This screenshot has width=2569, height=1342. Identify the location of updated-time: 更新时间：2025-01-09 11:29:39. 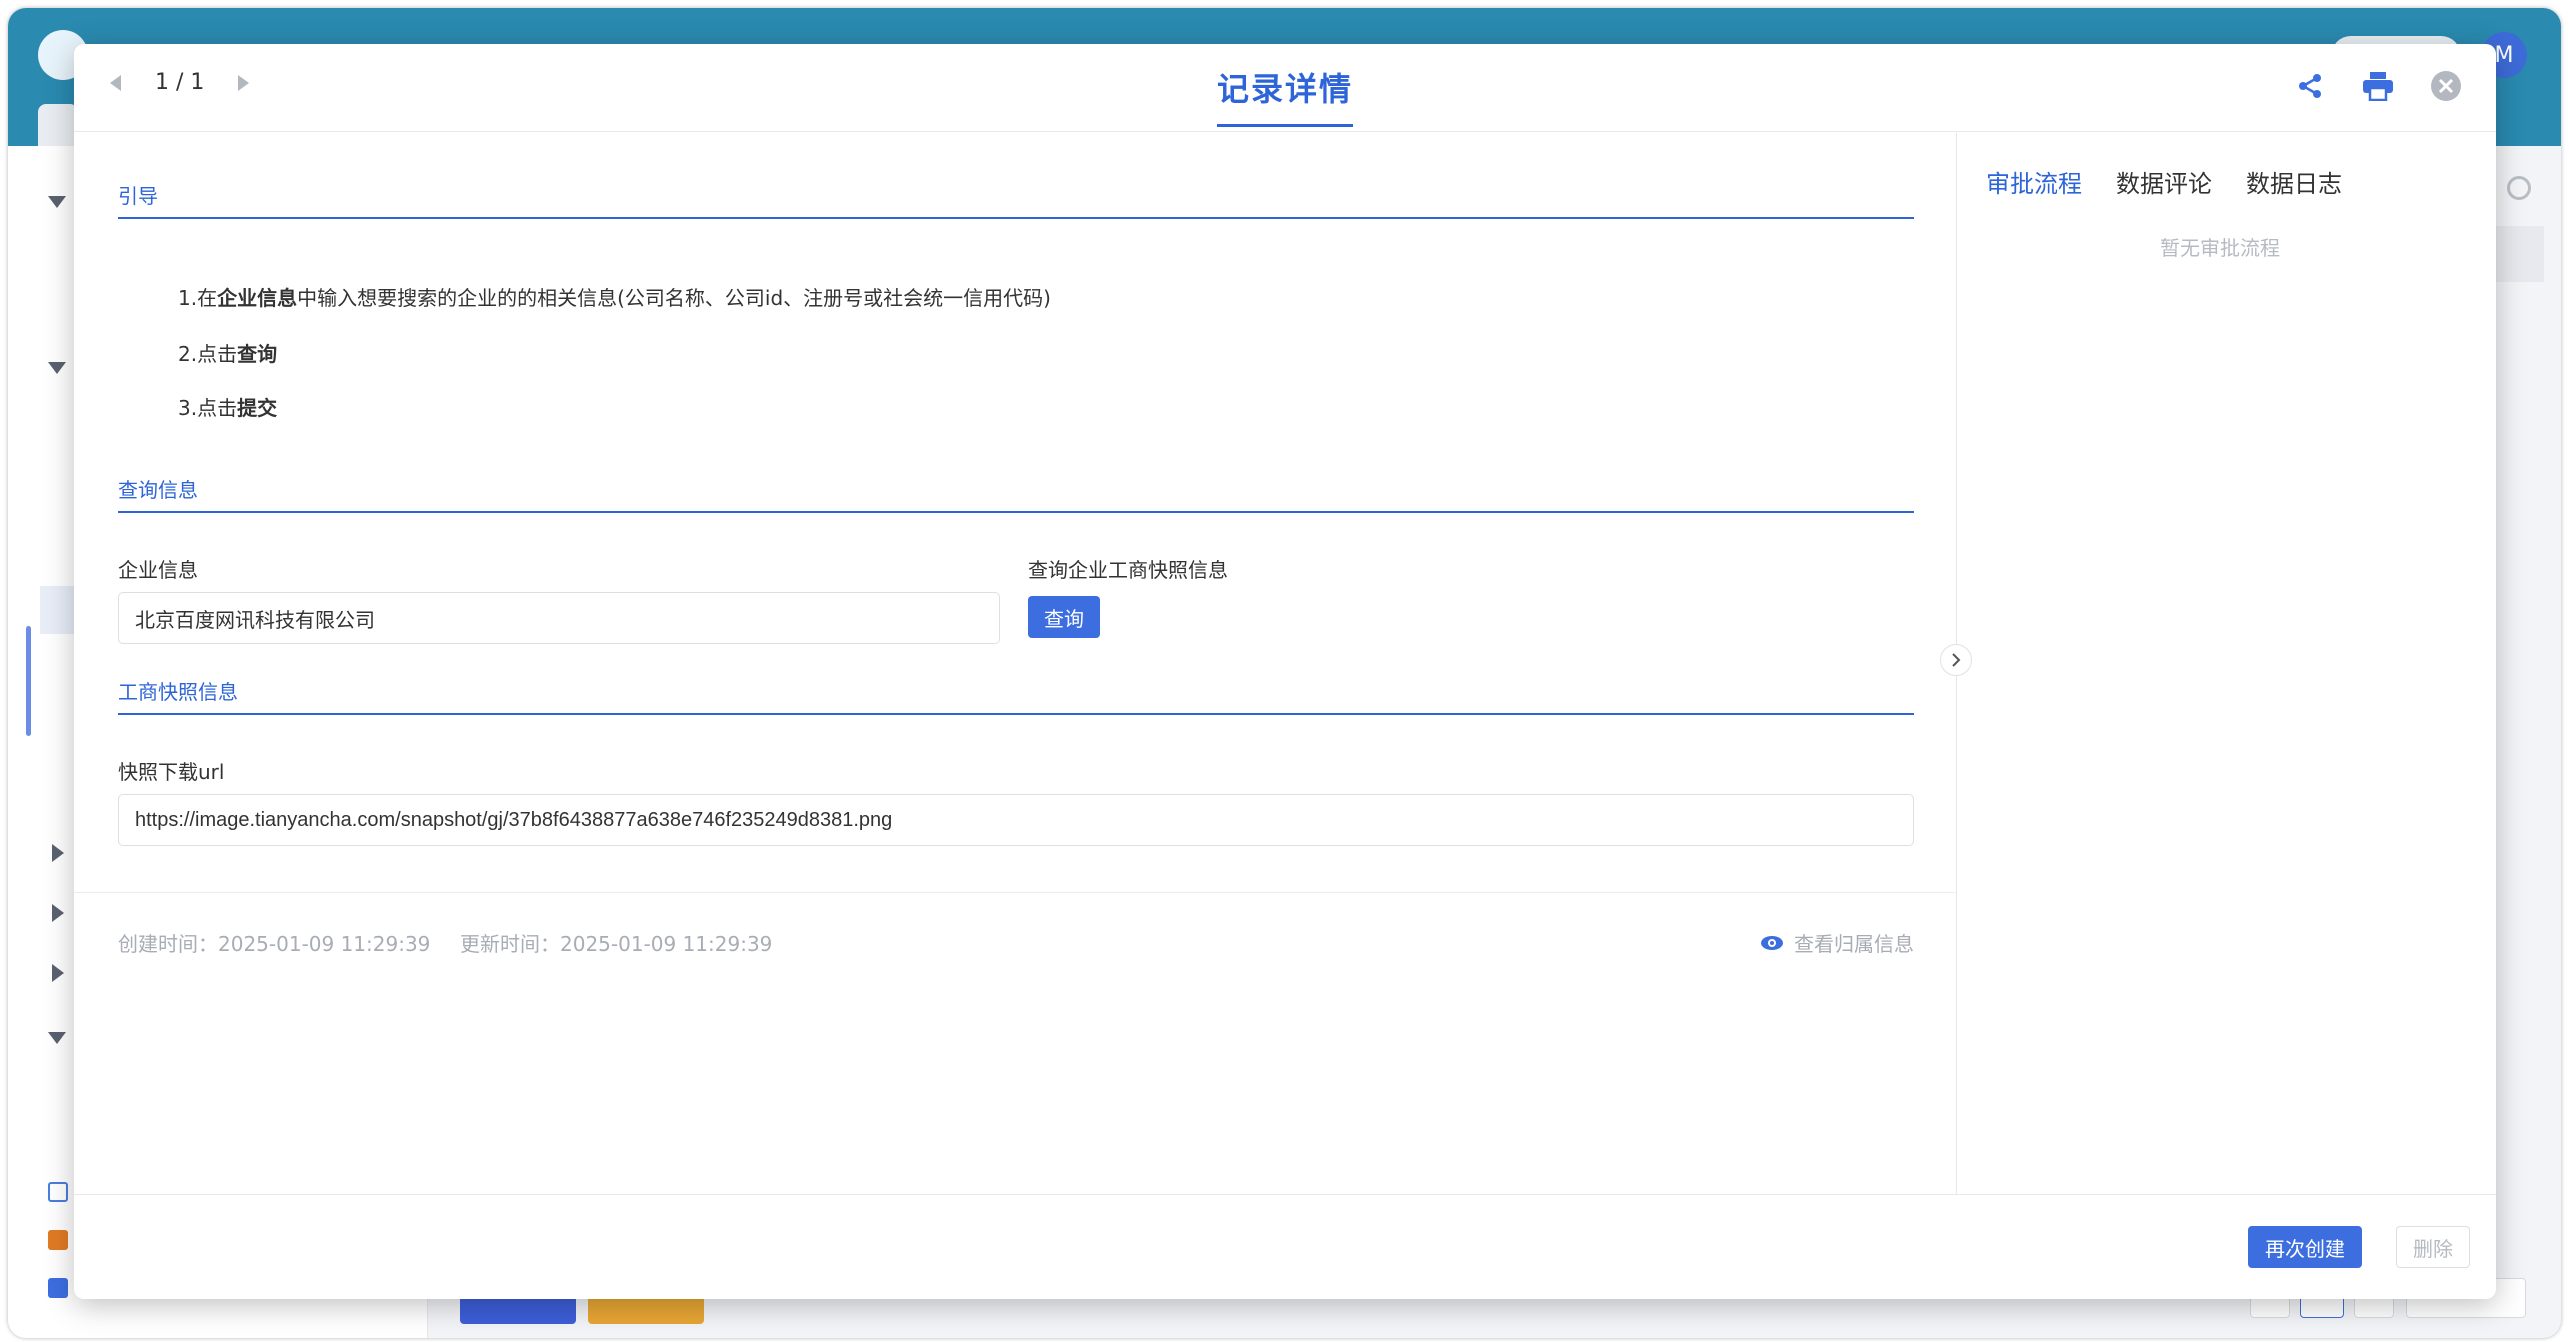
(616, 944).